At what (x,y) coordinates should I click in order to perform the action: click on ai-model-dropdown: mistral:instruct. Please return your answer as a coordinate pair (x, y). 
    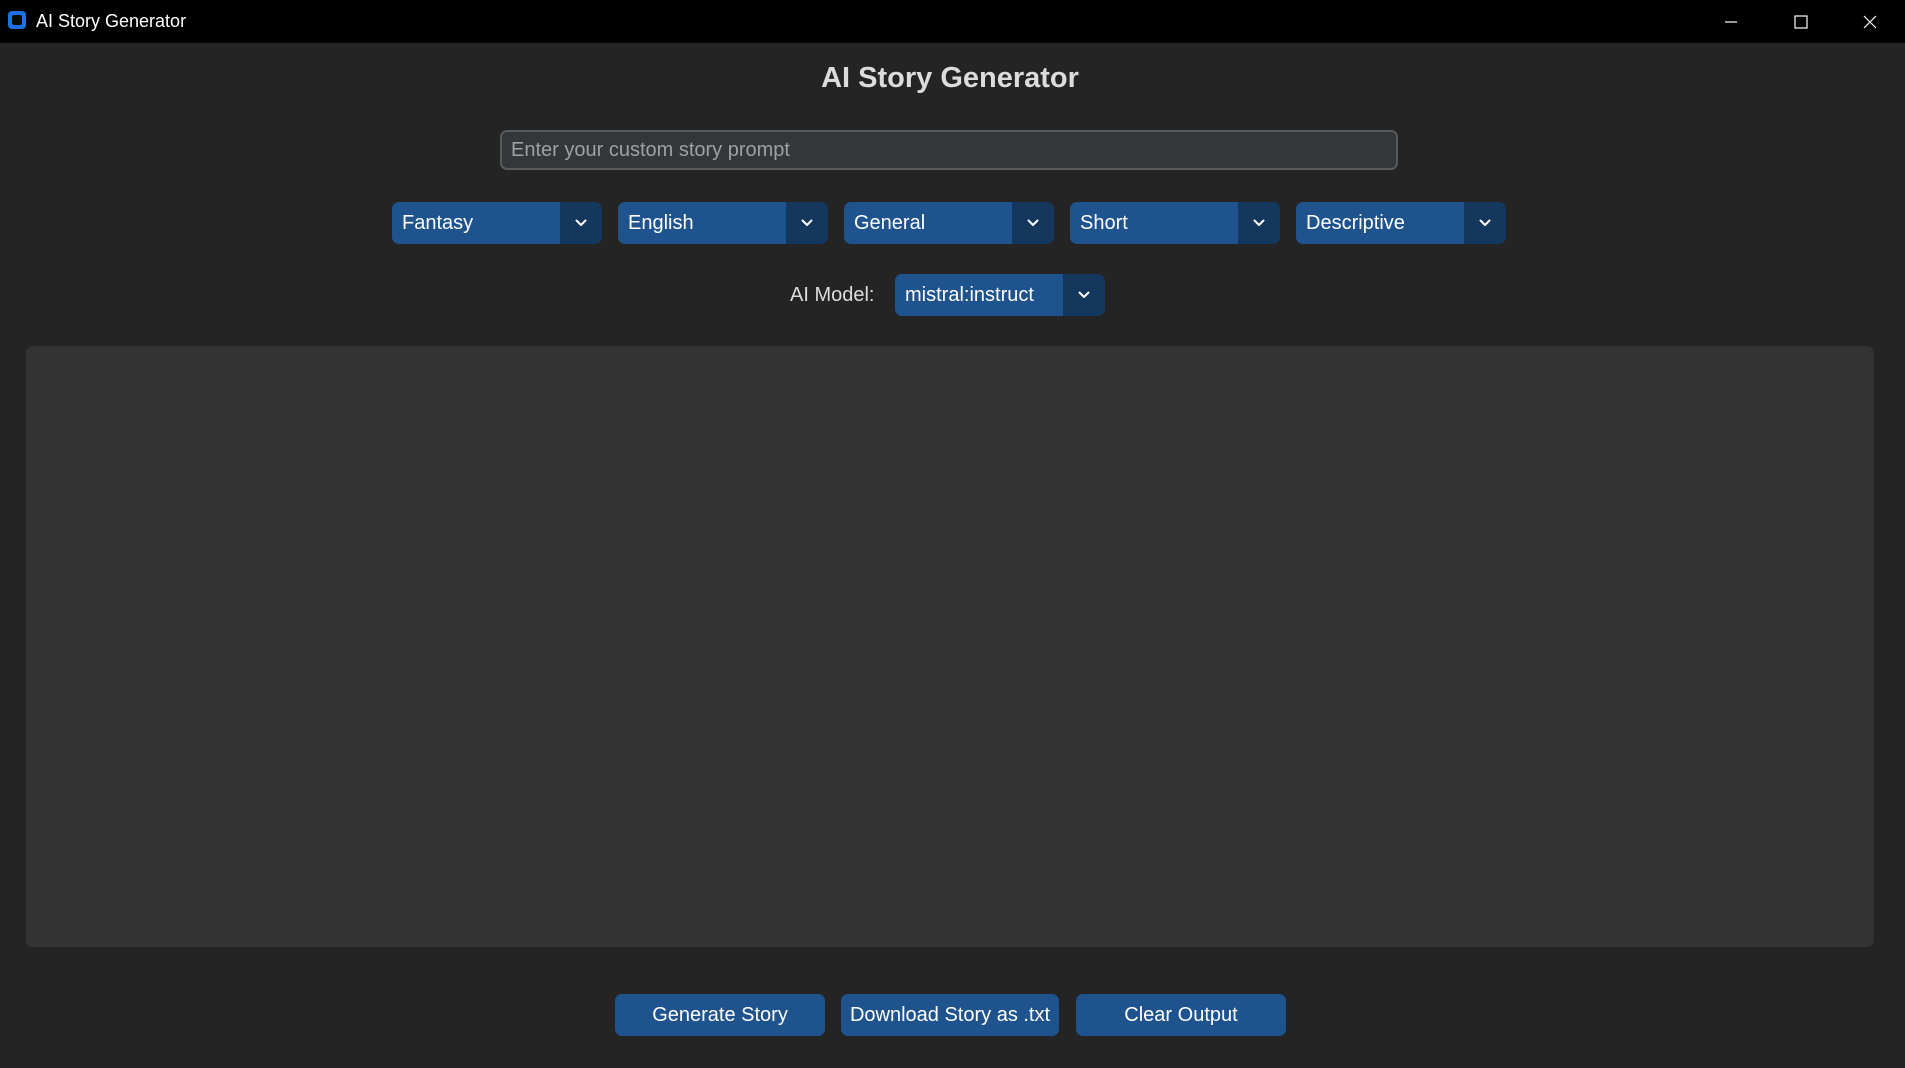
    Looking at the image, I should click on (1000, 295).